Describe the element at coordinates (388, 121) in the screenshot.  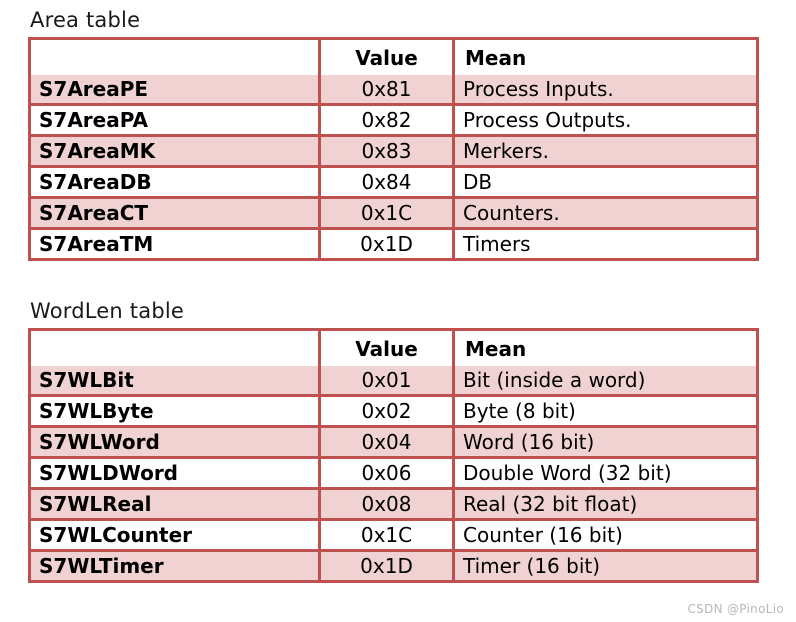
I see `area-value-cell: 0x82` at that location.